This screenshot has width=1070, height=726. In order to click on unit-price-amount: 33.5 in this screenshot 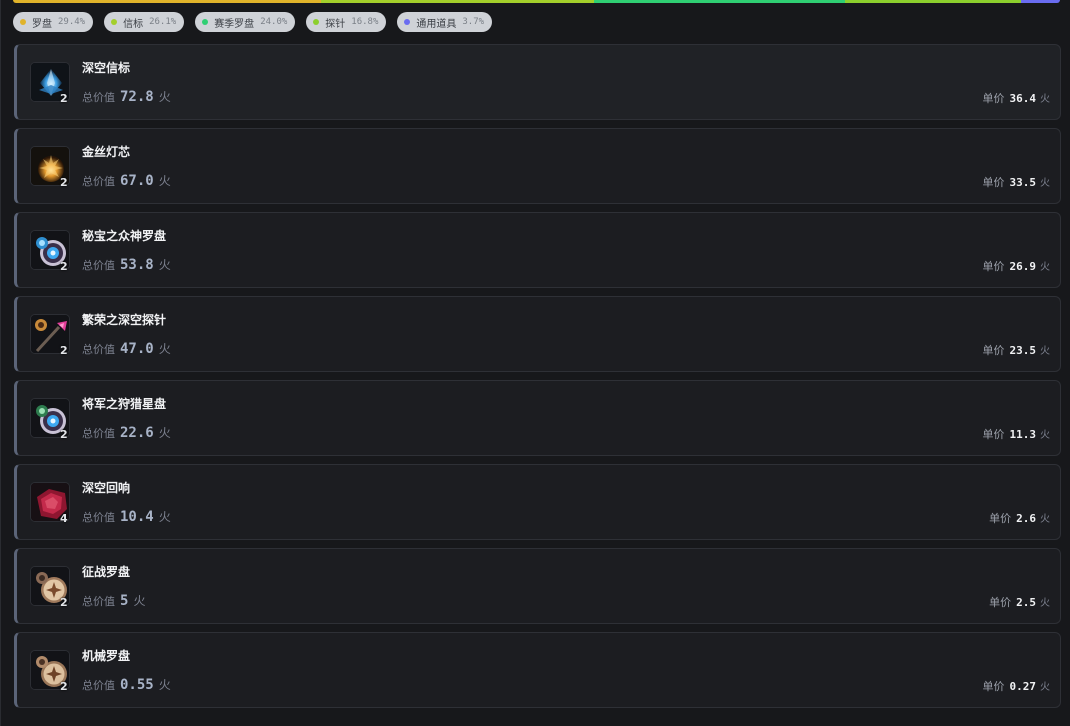, I will do `click(1023, 182)`.